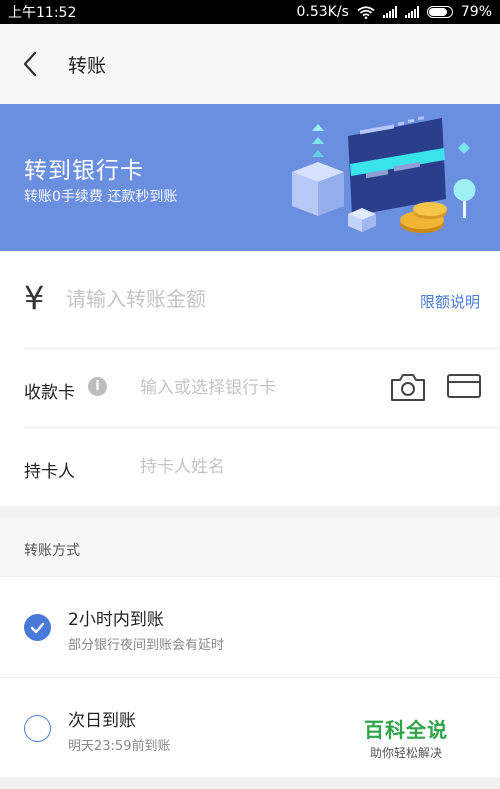 The image size is (500, 789). I want to click on wifi-icon, so click(366, 12).